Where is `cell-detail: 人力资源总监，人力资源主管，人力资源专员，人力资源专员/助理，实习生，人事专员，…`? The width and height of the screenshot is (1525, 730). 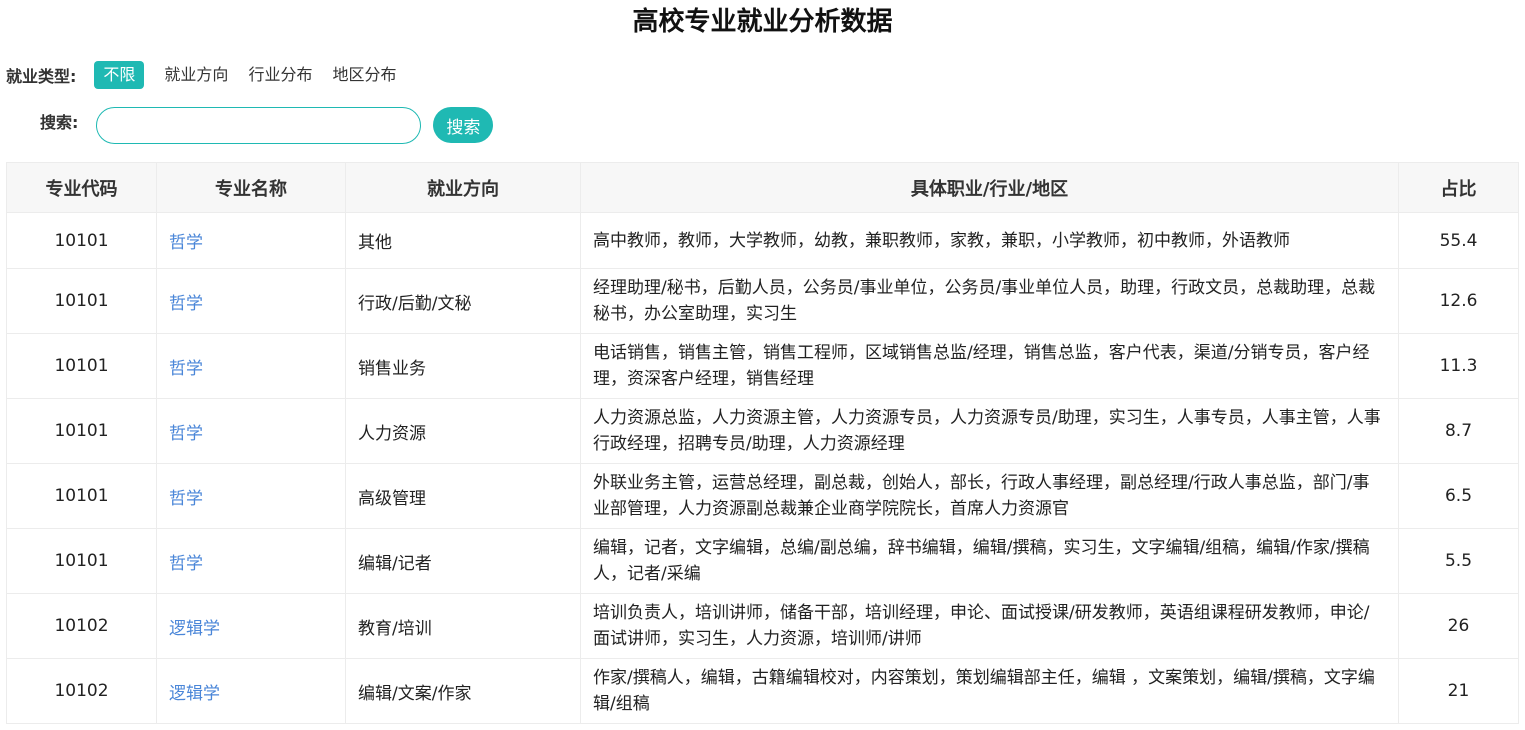
cell-detail: 人力资源总监，人力资源主管，人力资源专员，人力资源专员/助理，实习生，人事专员，… is located at coordinates (989, 431).